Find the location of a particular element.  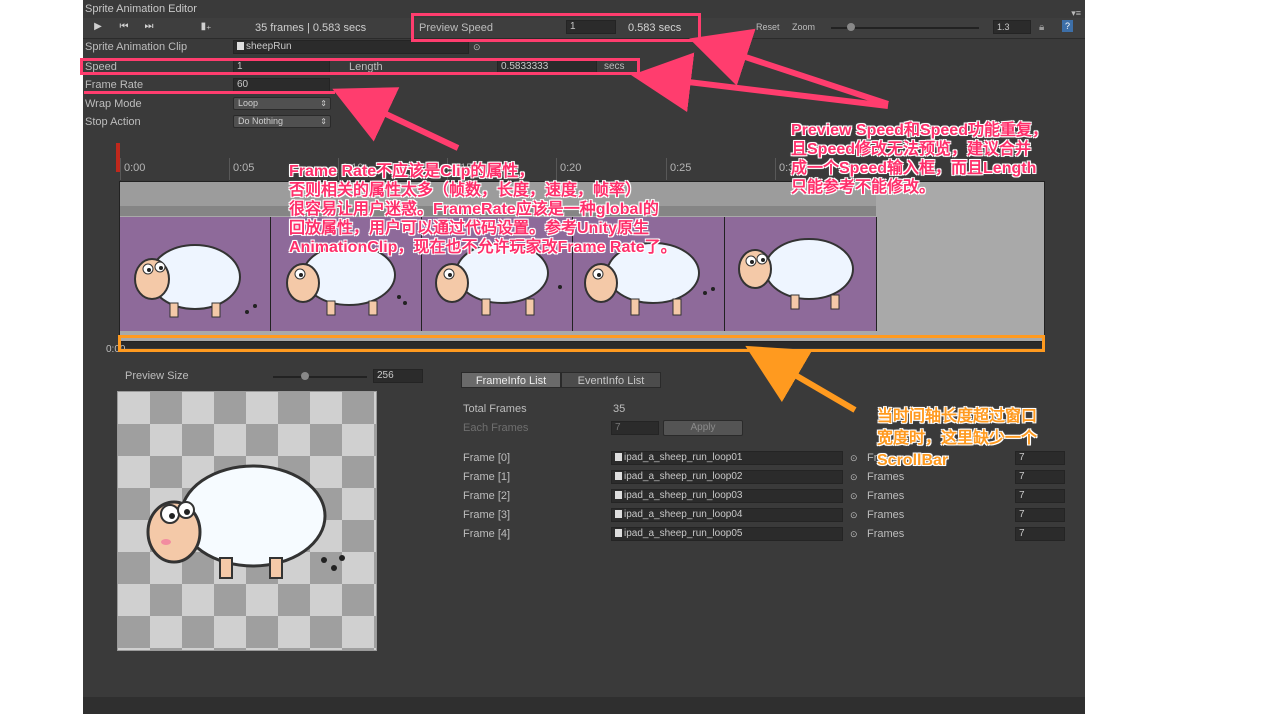

annotation-line: 当时间轴长度超过窗口 is located at coordinates (957, 416).